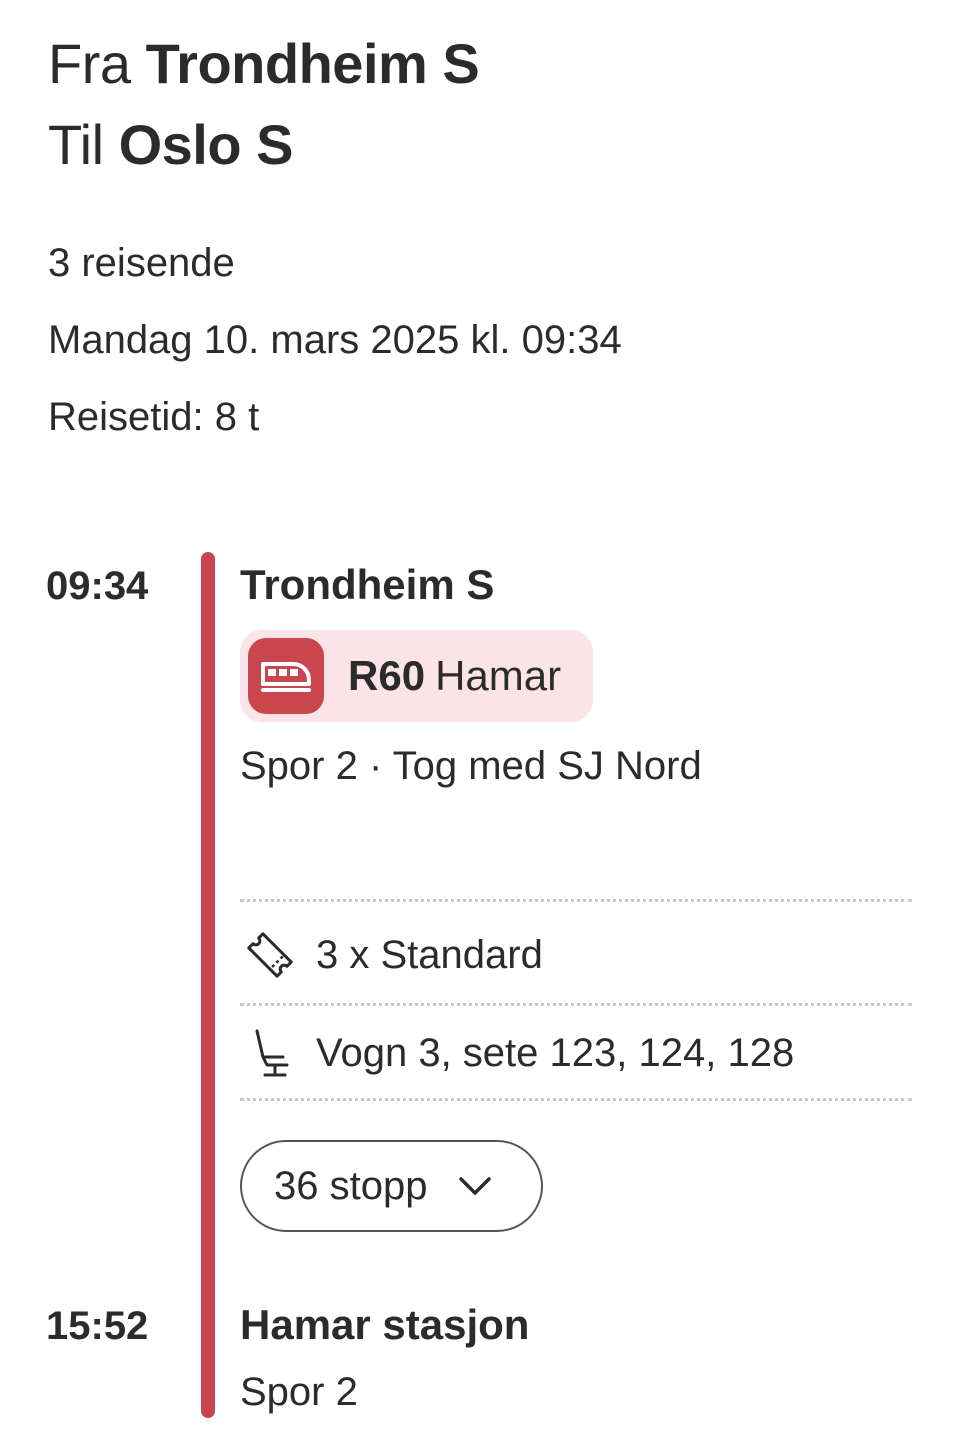 The width and height of the screenshot is (960, 1430). What do you see at coordinates (154, 417) in the screenshot?
I see `travel-duration: Reisetid: 8 t` at bounding box center [154, 417].